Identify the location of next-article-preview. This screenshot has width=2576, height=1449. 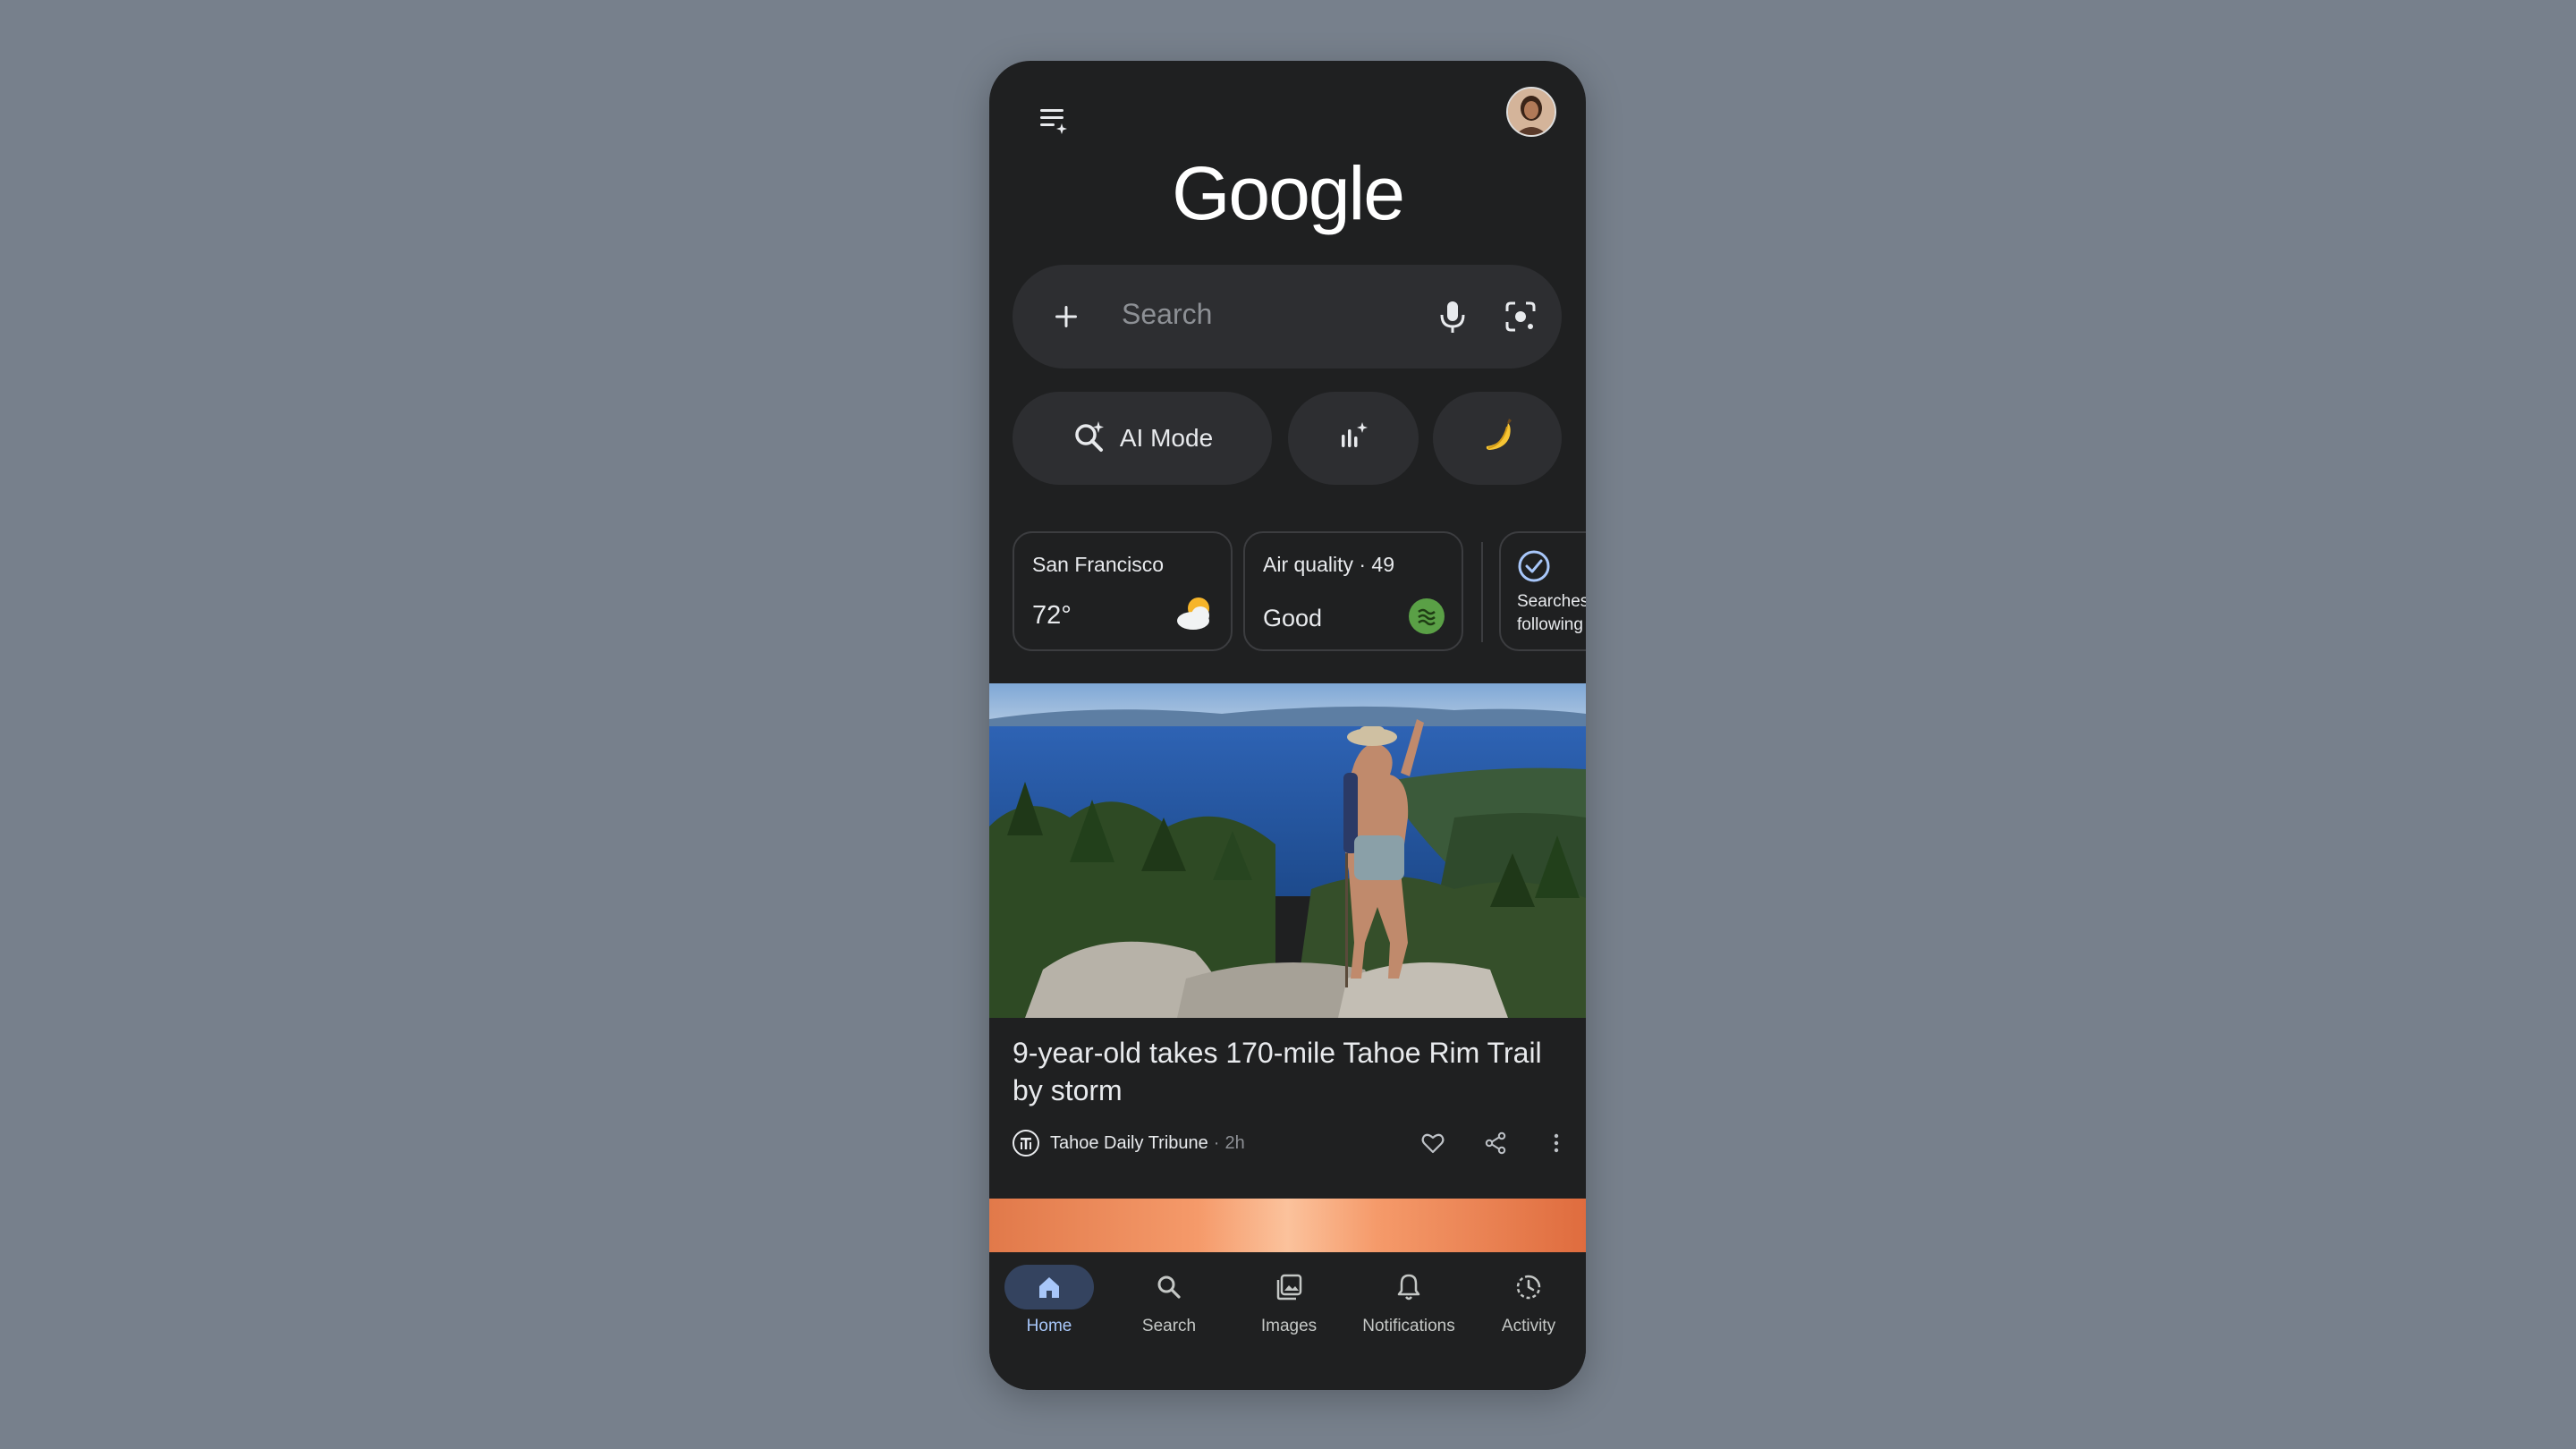
(1287, 1225).